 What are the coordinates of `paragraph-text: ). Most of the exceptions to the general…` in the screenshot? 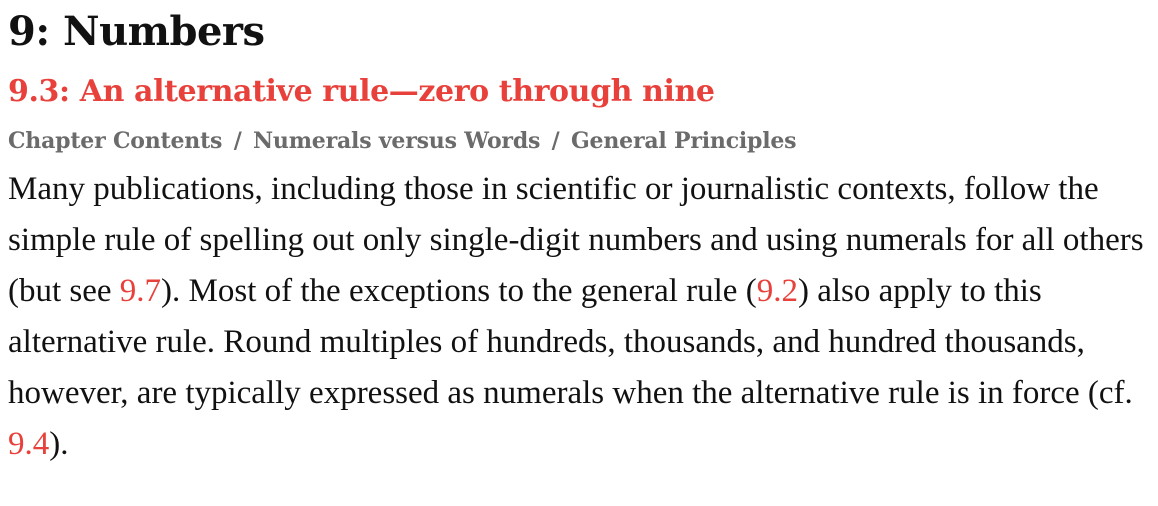 It's located at (459, 291).